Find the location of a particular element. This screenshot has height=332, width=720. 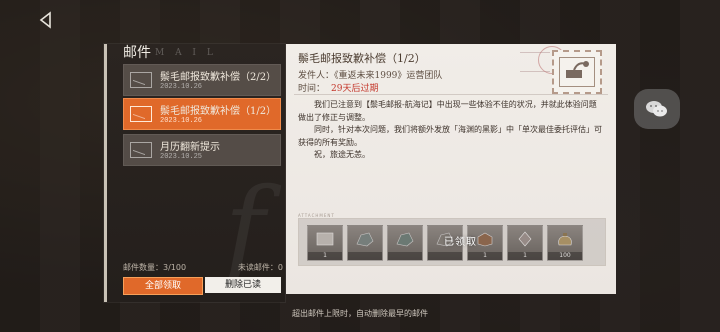

attachment-item: 100 is located at coordinates (565, 243).